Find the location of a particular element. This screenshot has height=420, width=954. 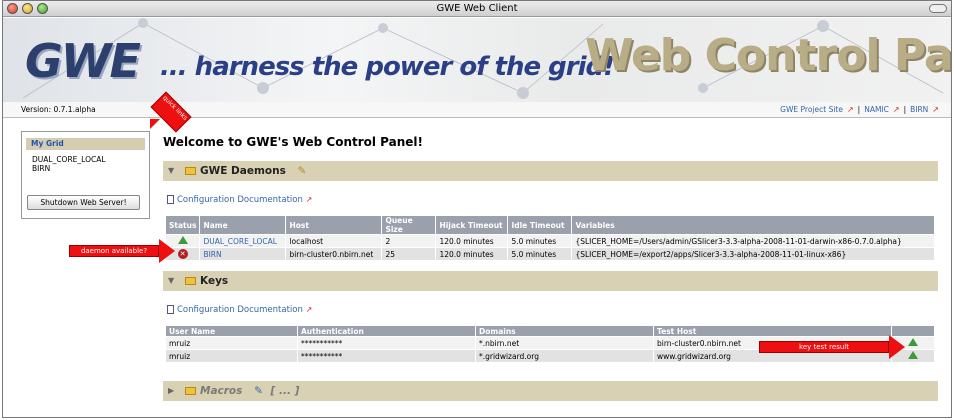

daemons-doc-link: Configuration Documentation ↗ is located at coordinates (239, 200).